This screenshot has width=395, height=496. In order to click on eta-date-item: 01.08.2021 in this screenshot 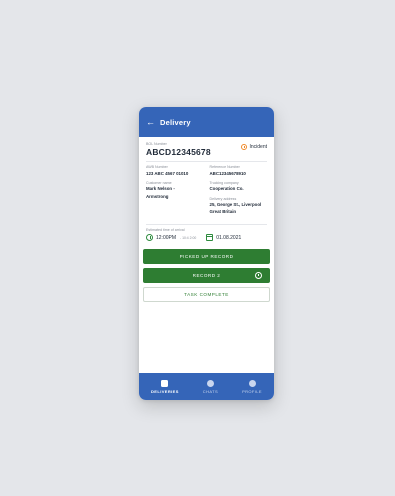, I will do `click(224, 238)`.